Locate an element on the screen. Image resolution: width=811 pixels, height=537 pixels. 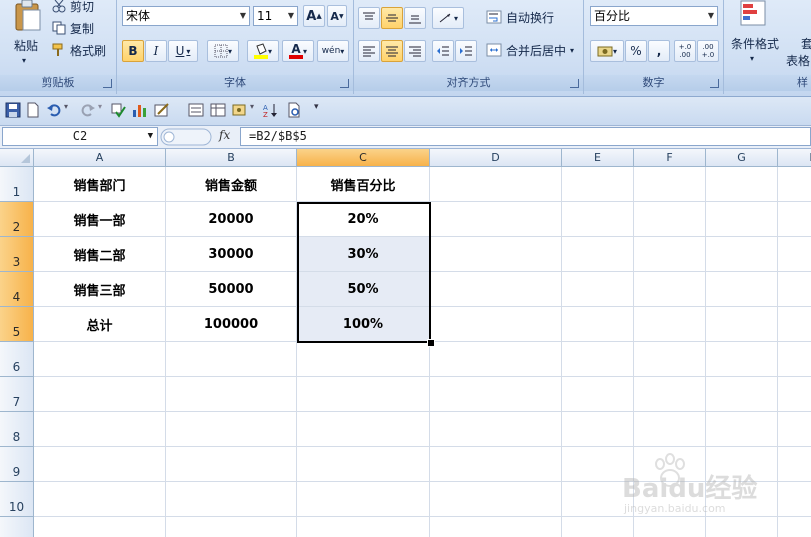
quick-access-toolbar: ▾ ▾ ▾ AZ ▾ is located at coordinates (405, 111).